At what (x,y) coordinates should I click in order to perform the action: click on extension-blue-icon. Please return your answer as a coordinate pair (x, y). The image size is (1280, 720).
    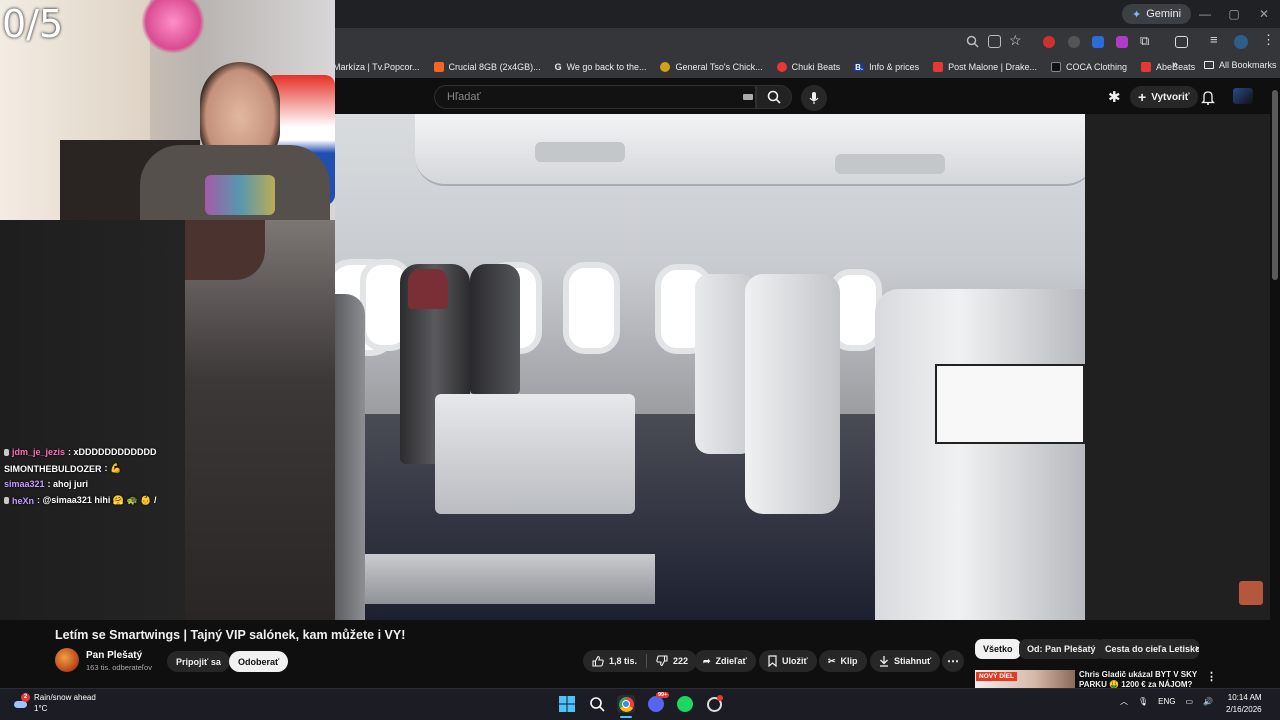
    Looking at the image, I should click on (1098, 42).